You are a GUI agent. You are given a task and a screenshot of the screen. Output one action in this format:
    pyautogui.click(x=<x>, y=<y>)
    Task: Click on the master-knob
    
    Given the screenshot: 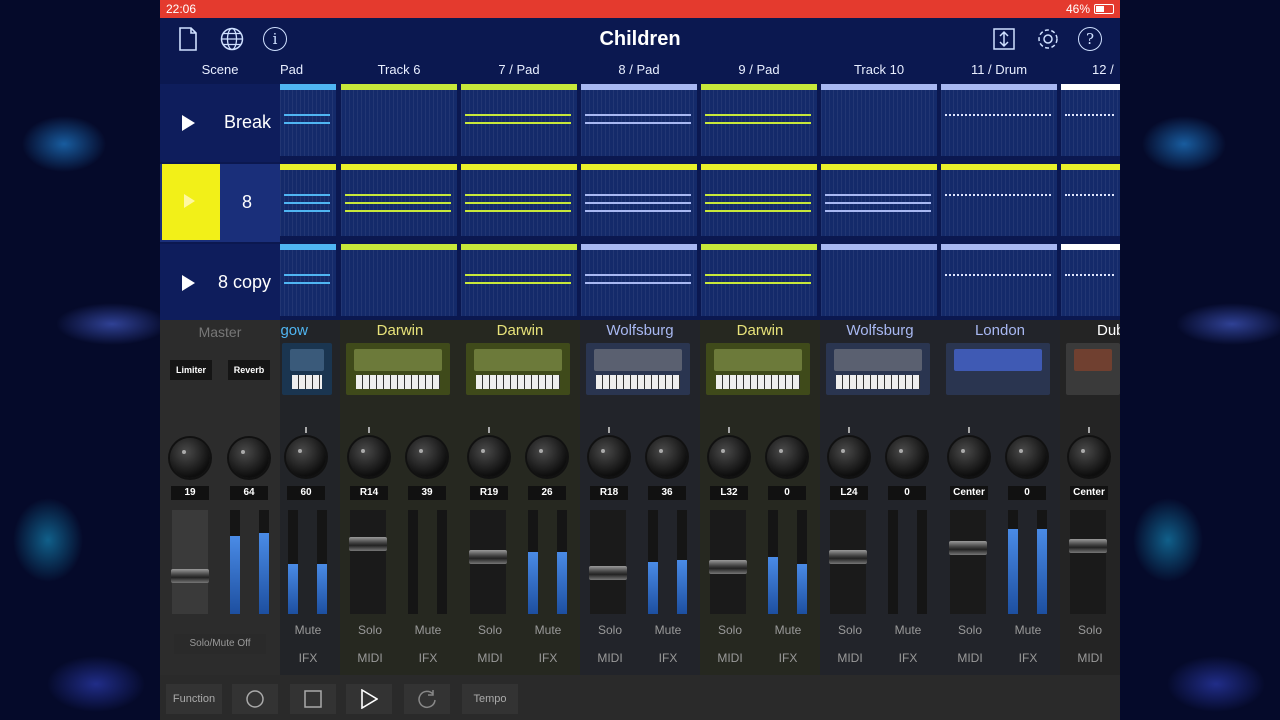 What is the action you would take?
    pyautogui.click(x=249, y=458)
    